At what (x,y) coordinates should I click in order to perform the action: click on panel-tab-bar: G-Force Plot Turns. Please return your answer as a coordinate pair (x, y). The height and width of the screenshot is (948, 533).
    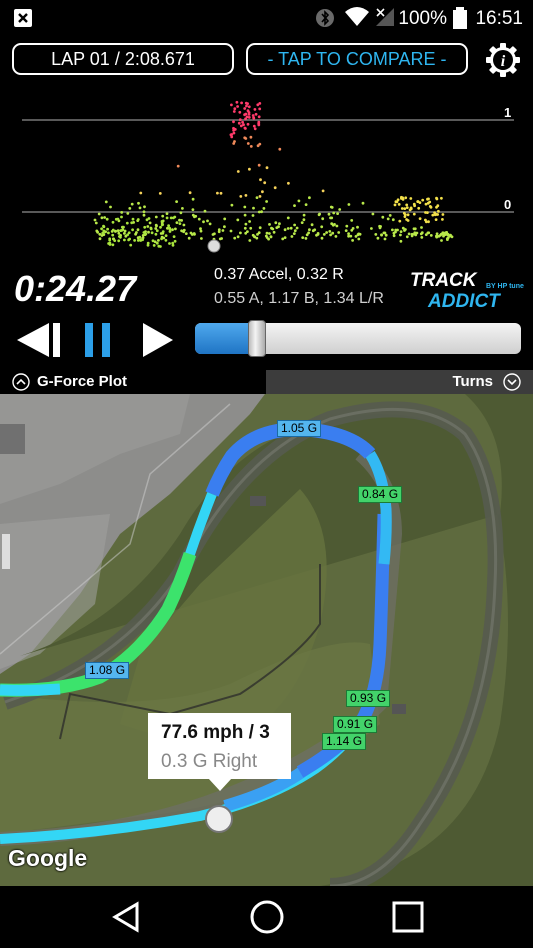
    Looking at the image, I should click on (266, 382).